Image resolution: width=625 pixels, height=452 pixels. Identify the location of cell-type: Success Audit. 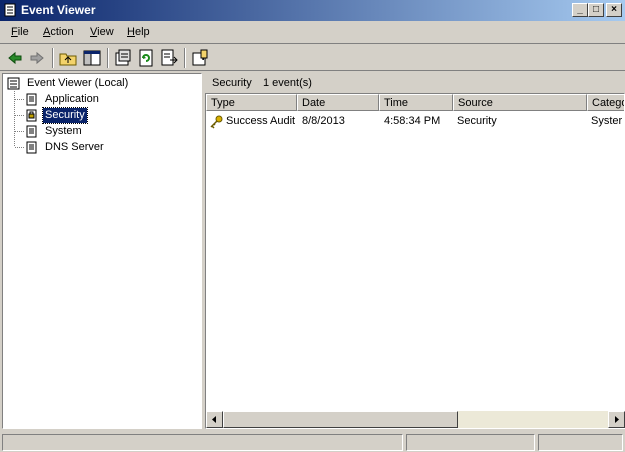
(261, 121).